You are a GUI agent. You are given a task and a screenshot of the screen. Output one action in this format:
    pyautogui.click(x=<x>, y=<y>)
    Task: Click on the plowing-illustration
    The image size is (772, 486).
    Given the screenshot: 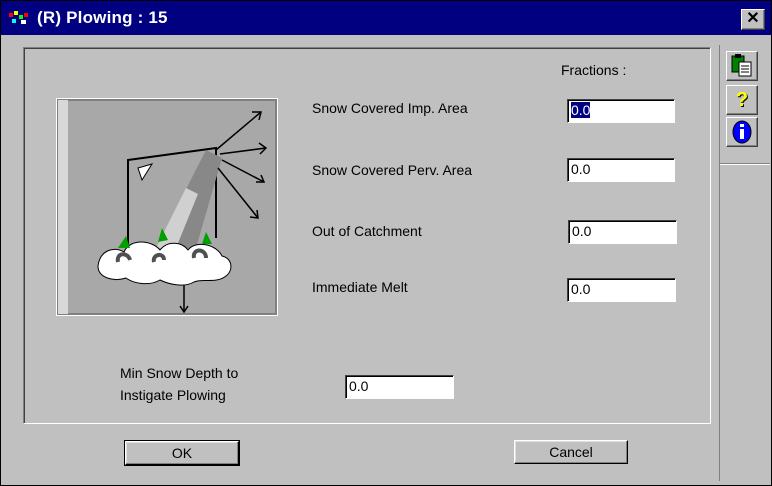 What is the action you would take?
    pyautogui.click(x=167, y=207)
    